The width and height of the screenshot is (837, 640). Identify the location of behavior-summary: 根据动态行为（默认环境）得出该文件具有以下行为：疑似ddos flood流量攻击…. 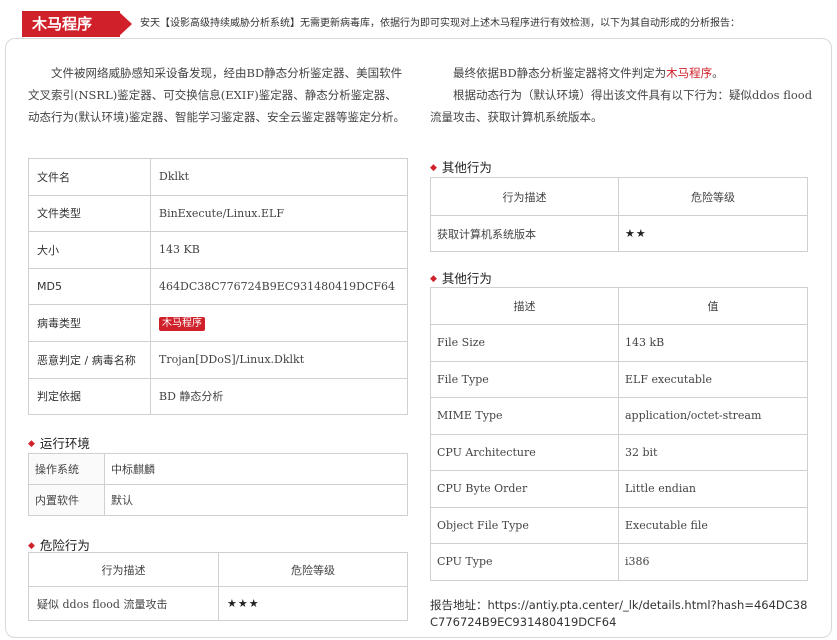
(621, 106).